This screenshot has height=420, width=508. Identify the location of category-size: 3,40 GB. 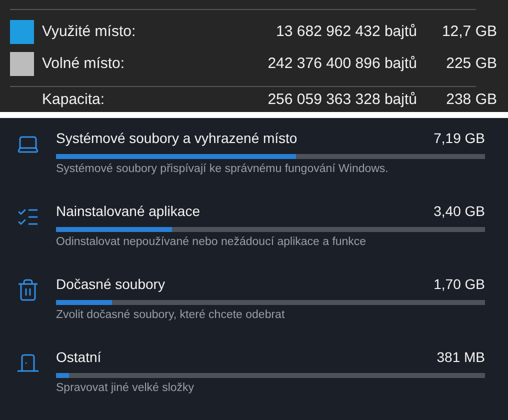
(459, 211).